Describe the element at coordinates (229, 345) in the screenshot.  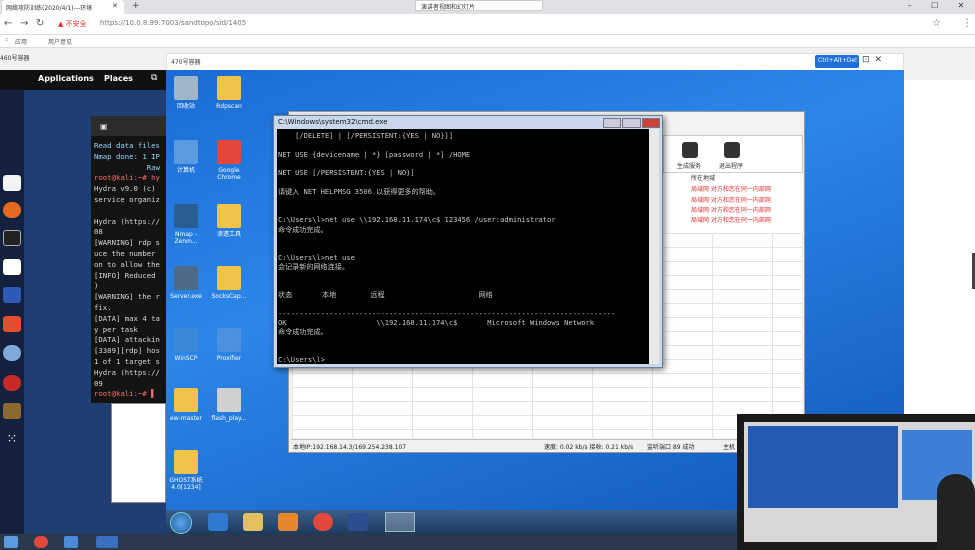
I see `desktop-icon: Proxifier` at that location.